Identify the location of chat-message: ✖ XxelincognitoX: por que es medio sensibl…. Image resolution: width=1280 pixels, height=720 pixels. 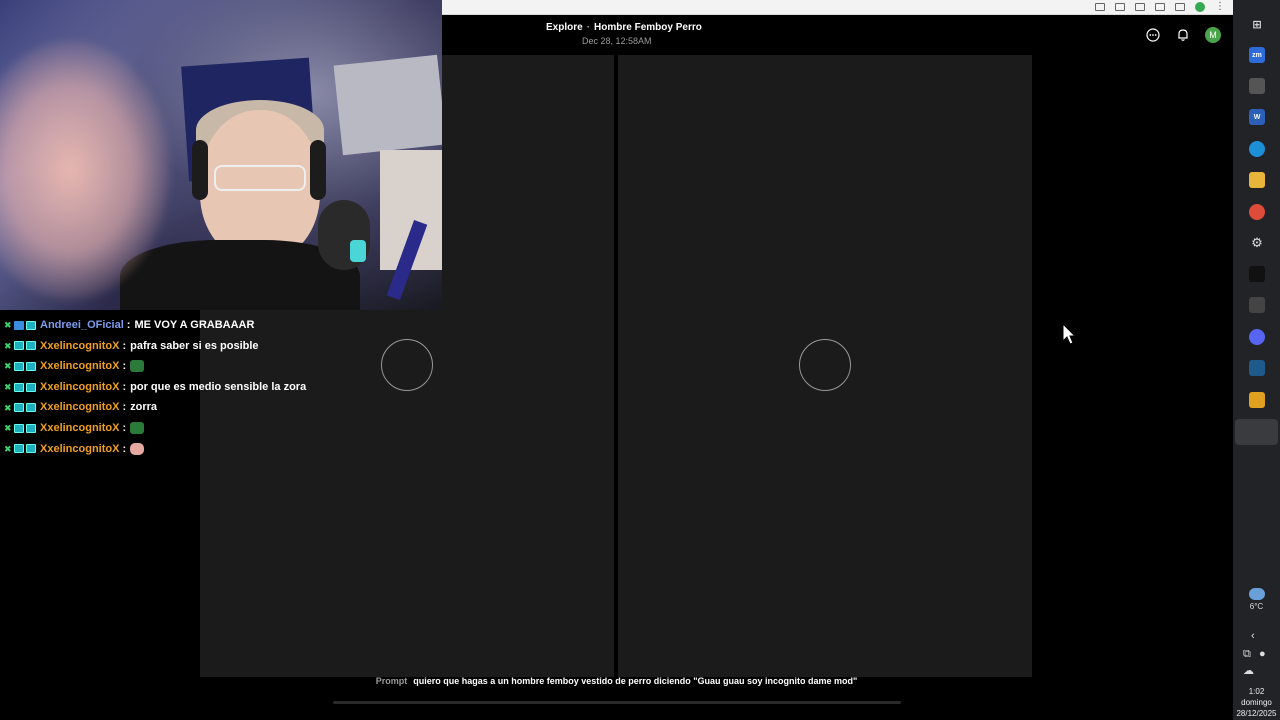
(224, 387).